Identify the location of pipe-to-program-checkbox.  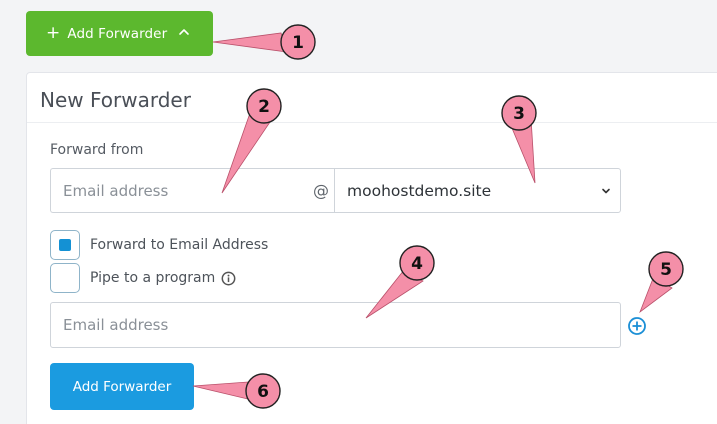
(65, 278).